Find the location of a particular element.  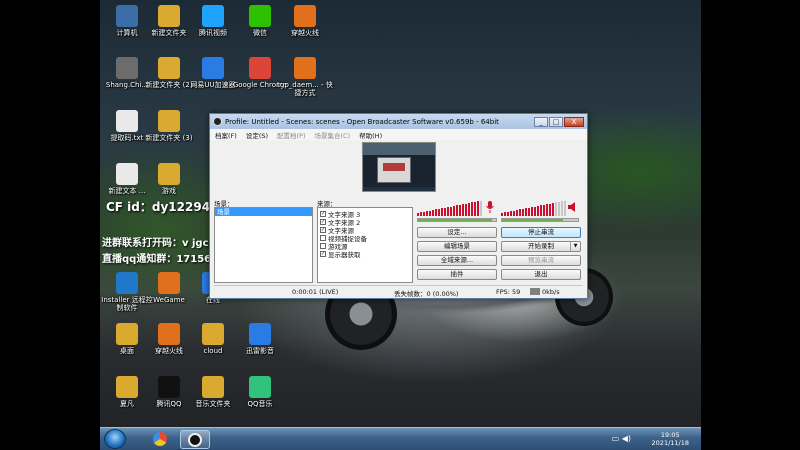

menu-profiles: 配置档(P) is located at coordinates (291, 135).